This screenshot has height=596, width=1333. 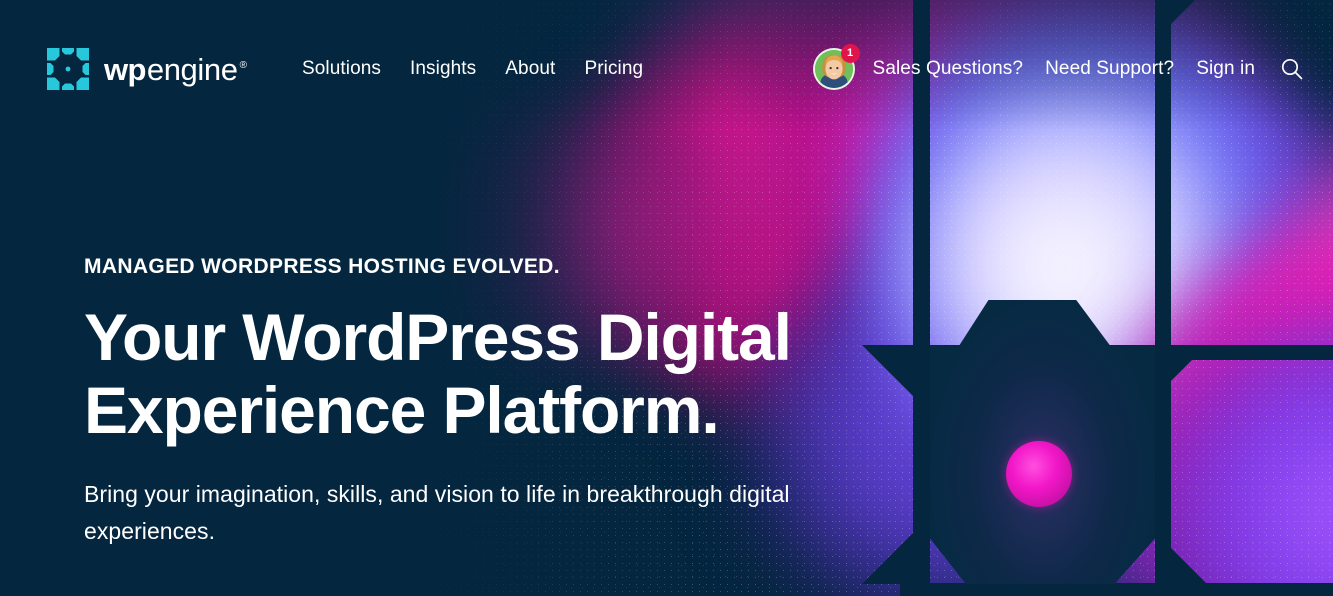 I want to click on sales-agent-avatar-wrap: 1, so click(x=836, y=67).